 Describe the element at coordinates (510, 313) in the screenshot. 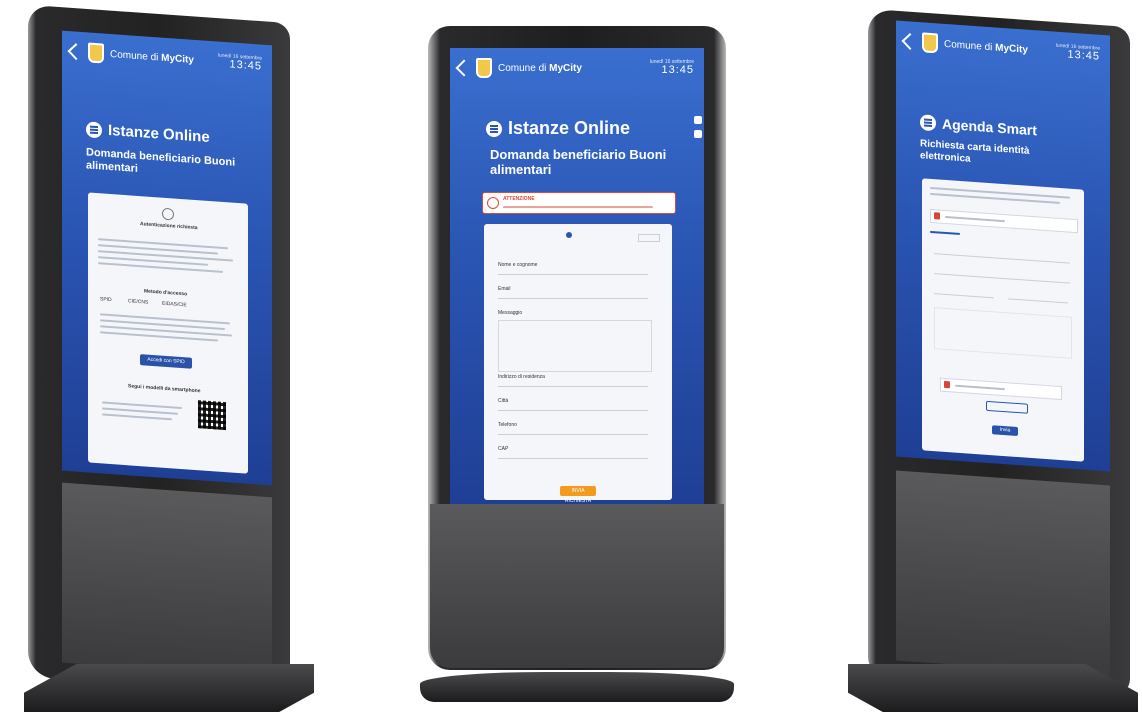

I see `field-message-label: Messaggio` at that location.